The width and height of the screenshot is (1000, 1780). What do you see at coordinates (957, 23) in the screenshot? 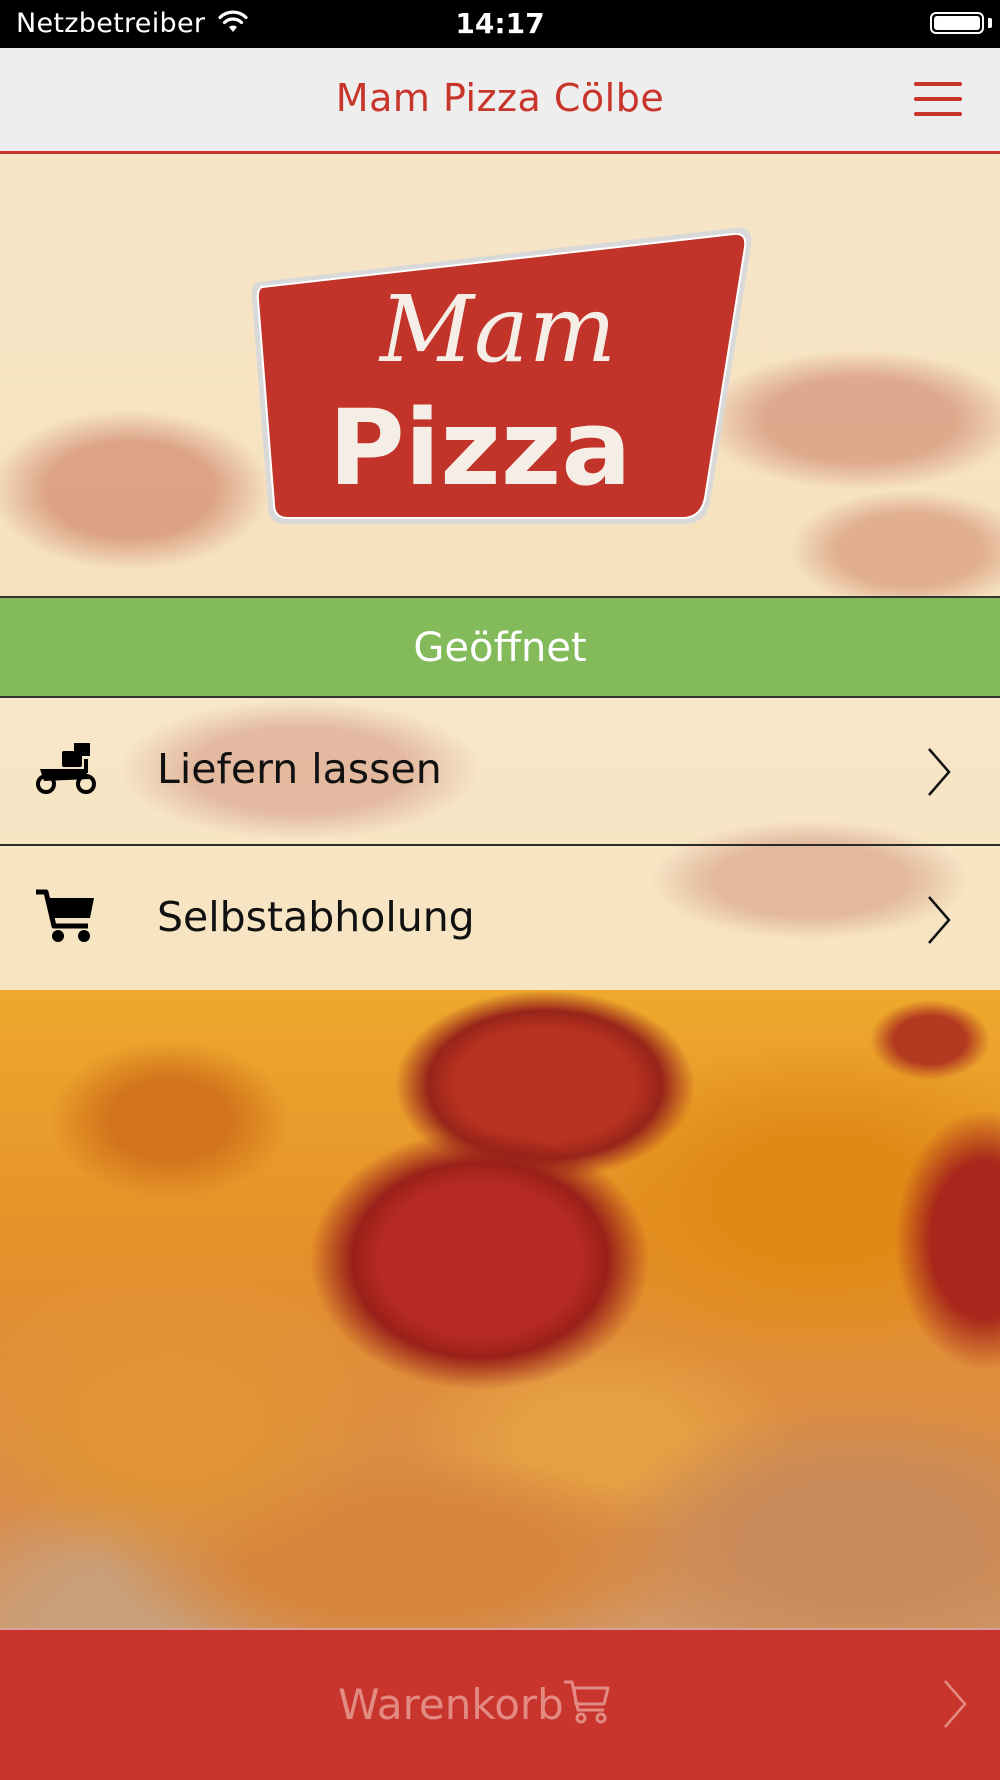
I see `battery-icon` at bounding box center [957, 23].